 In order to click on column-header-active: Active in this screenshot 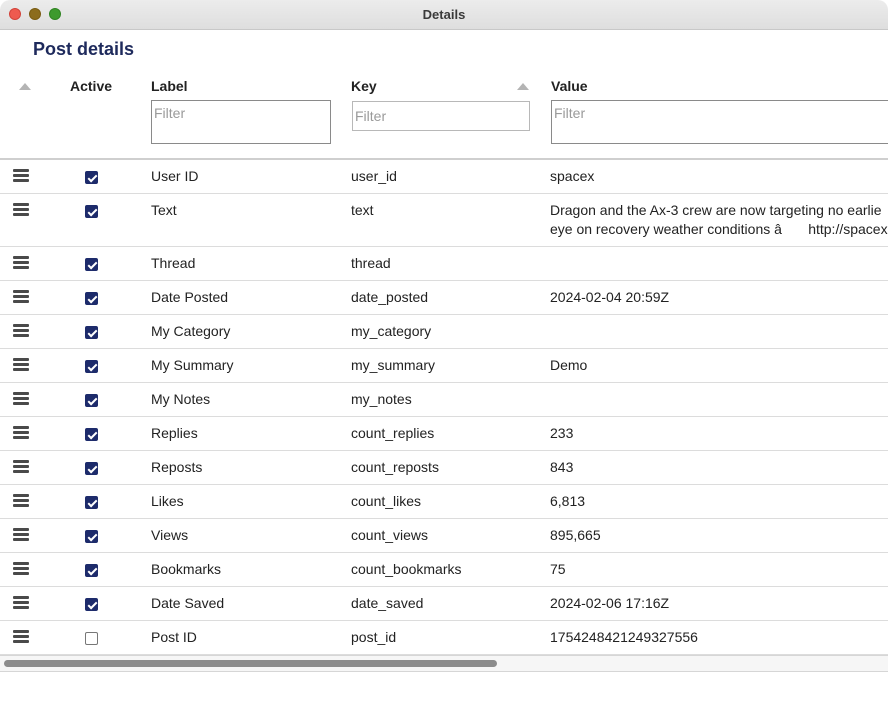, I will do `click(91, 86)`.